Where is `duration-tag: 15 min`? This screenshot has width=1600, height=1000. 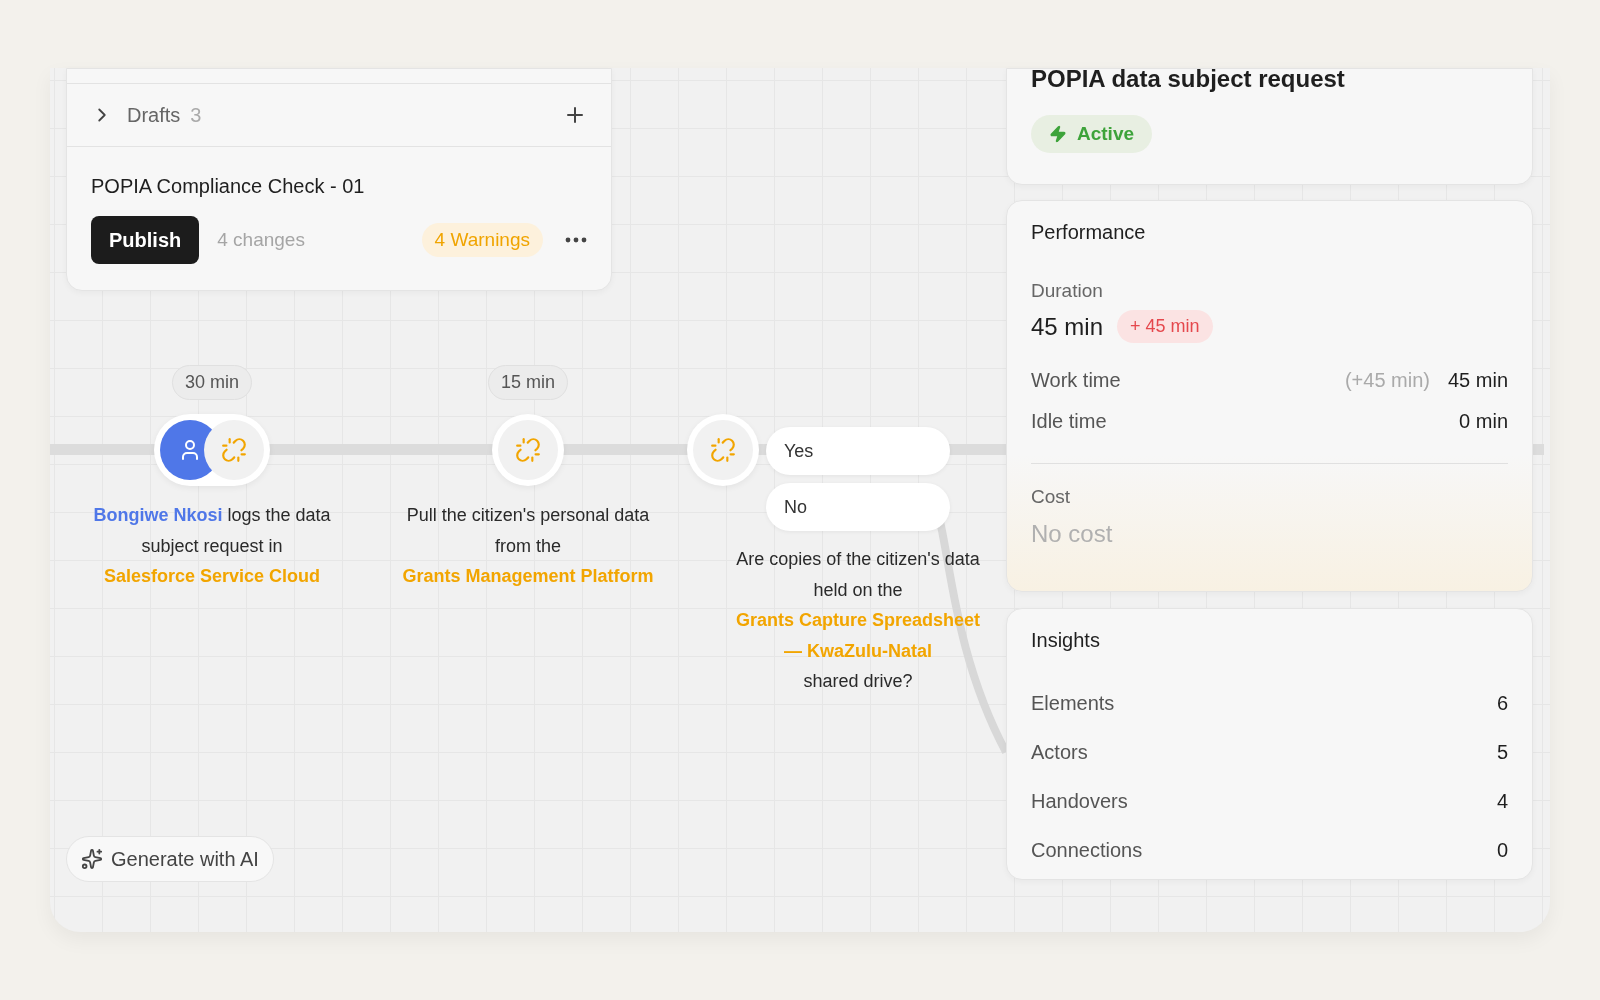 duration-tag: 15 min is located at coordinates (528, 382).